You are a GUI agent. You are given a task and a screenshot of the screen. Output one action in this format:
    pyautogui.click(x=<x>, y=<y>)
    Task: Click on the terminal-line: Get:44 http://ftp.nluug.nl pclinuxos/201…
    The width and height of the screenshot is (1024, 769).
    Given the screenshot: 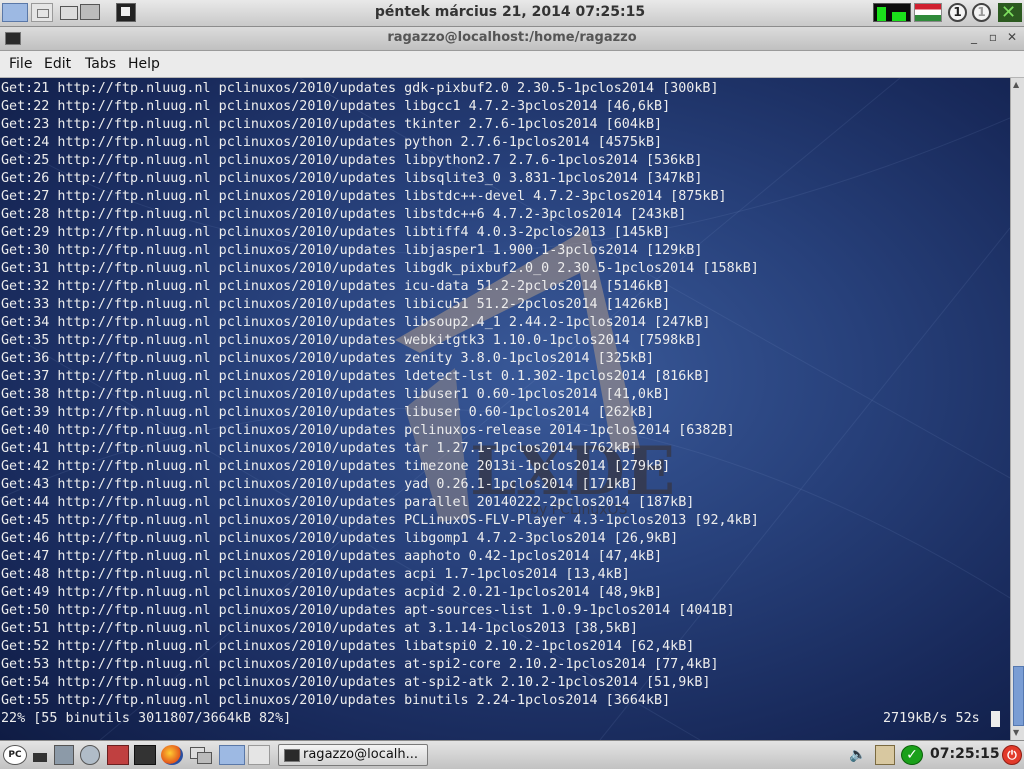 What is the action you would take?
    pyautogui.click(x=348, y=502)
    